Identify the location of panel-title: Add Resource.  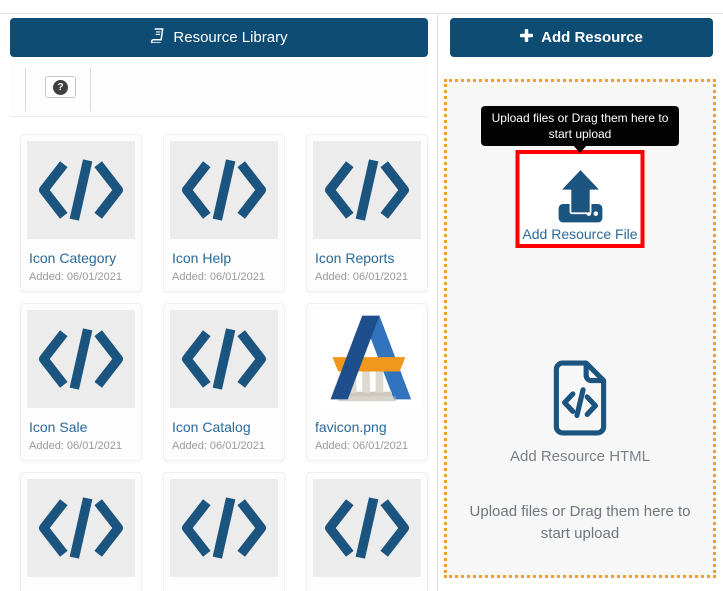
(592, 37).